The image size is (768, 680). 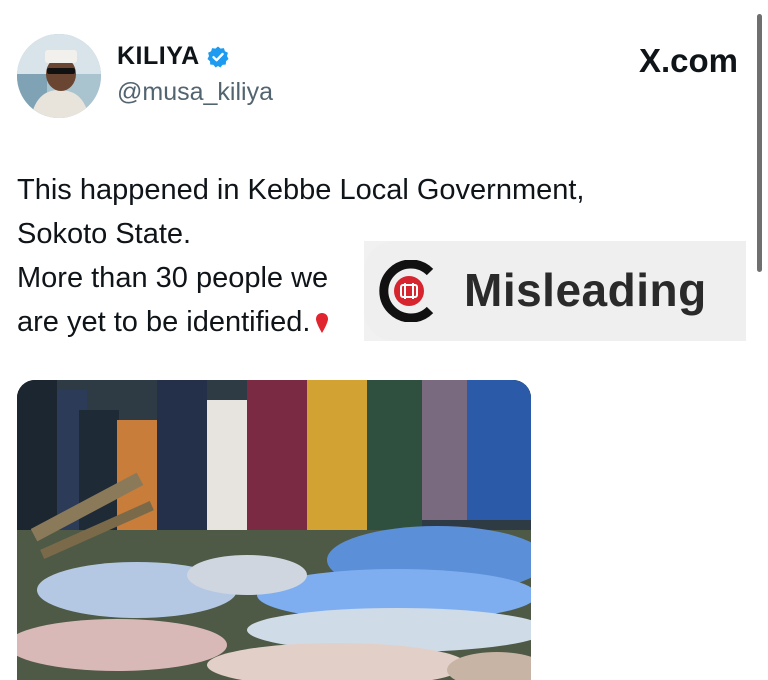 I want to click on avatar-photo, so click(x=59, y=76).